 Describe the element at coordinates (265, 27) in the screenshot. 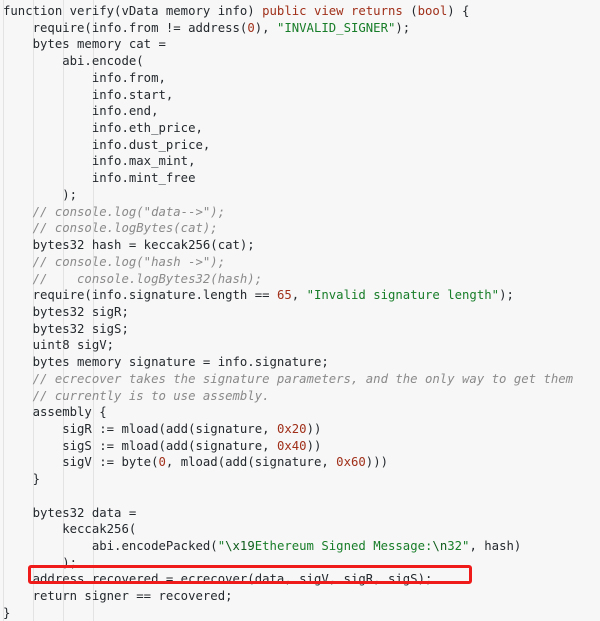

I see `code-token-plain: ),` at that location.